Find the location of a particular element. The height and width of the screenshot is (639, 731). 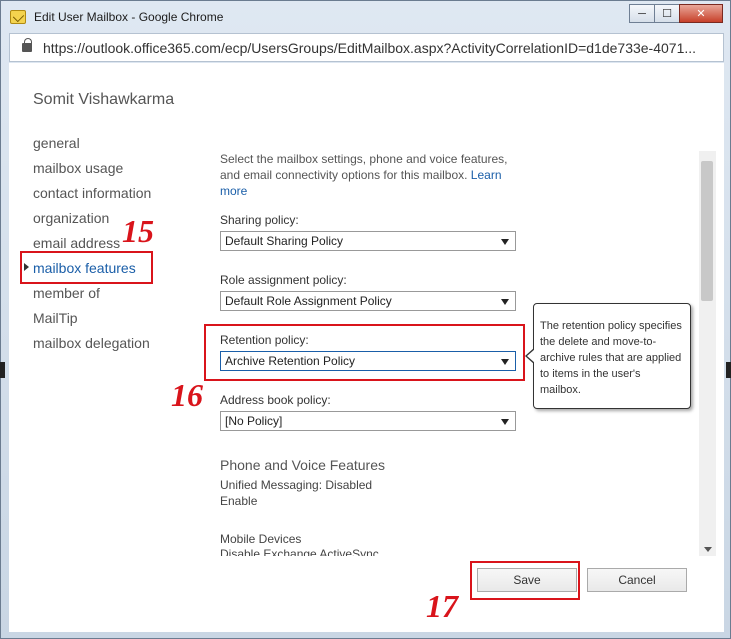

app-icon is located at coordinates (18, 17).